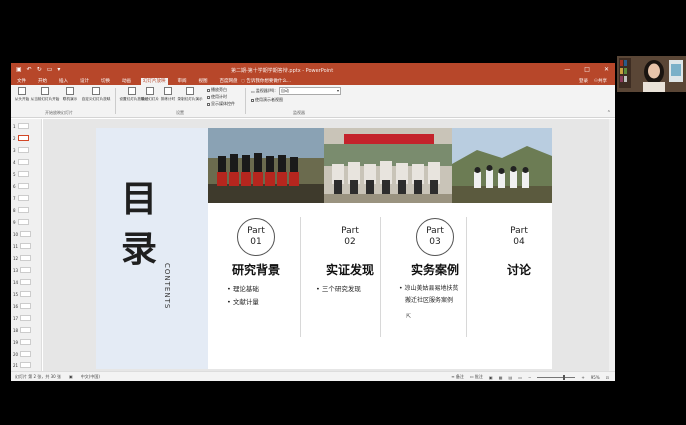  I want to click on thumbnail-item: 4, so click(21, 162).